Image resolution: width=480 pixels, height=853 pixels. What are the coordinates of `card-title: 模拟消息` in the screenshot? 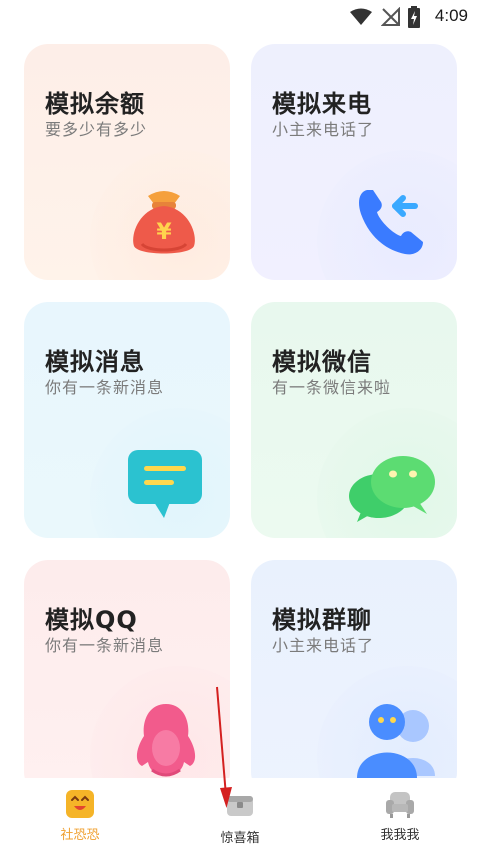 It's located at (95, 362).